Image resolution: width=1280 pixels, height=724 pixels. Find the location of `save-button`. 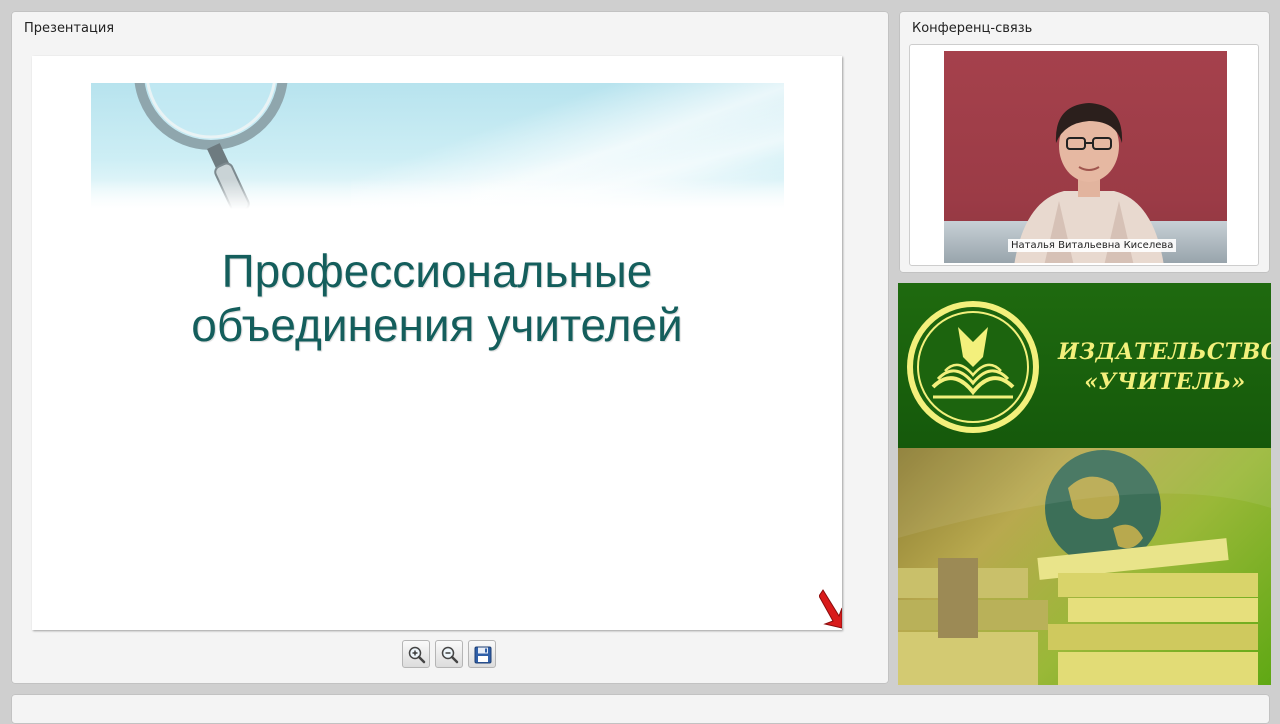

save-button is located at coordinates (482, 654).